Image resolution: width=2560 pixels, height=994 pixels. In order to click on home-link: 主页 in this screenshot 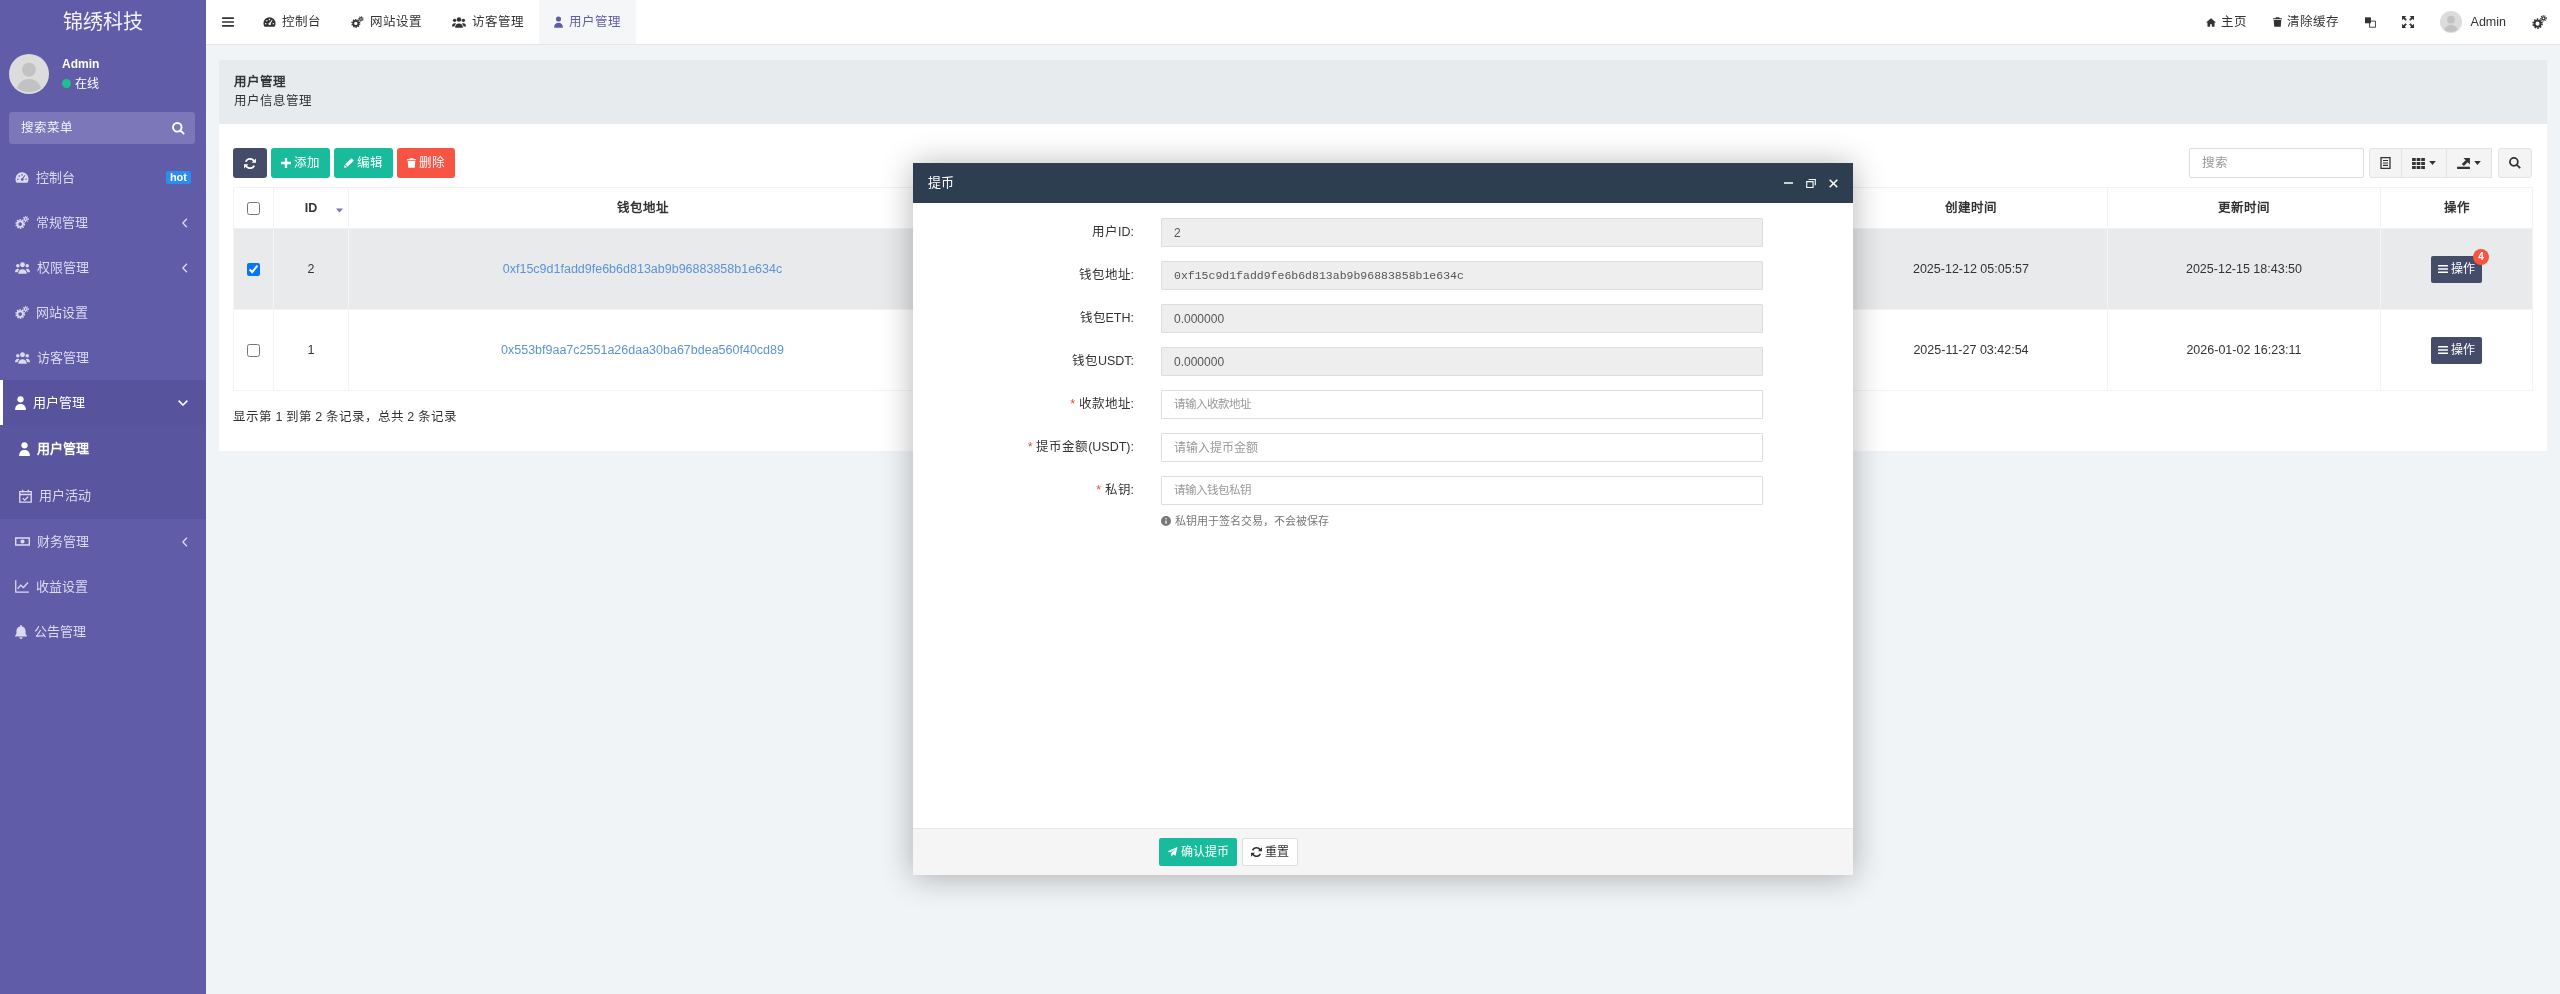, I will do `click(2226, 22)`.